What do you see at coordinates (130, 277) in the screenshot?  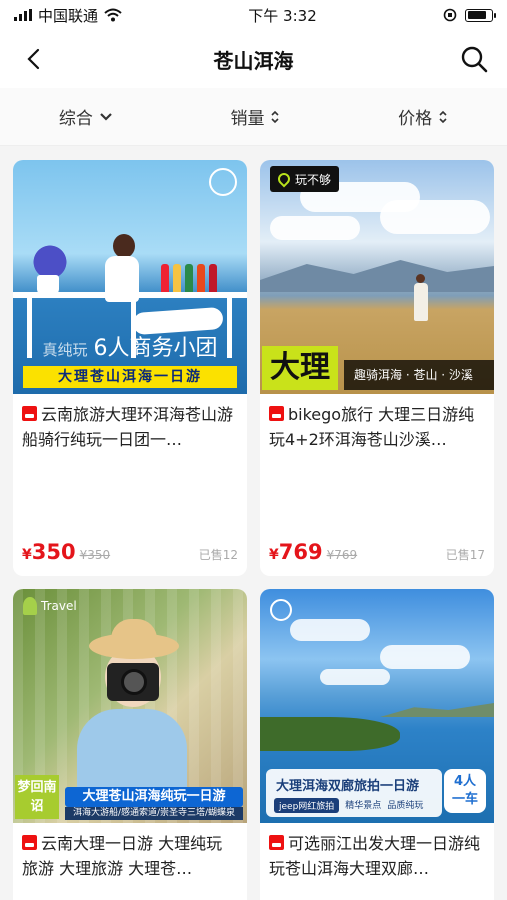 I see `product-image: 真纯玩 6人商务小团 大理苍山洱海一日游` at bounding box center [130, 277].